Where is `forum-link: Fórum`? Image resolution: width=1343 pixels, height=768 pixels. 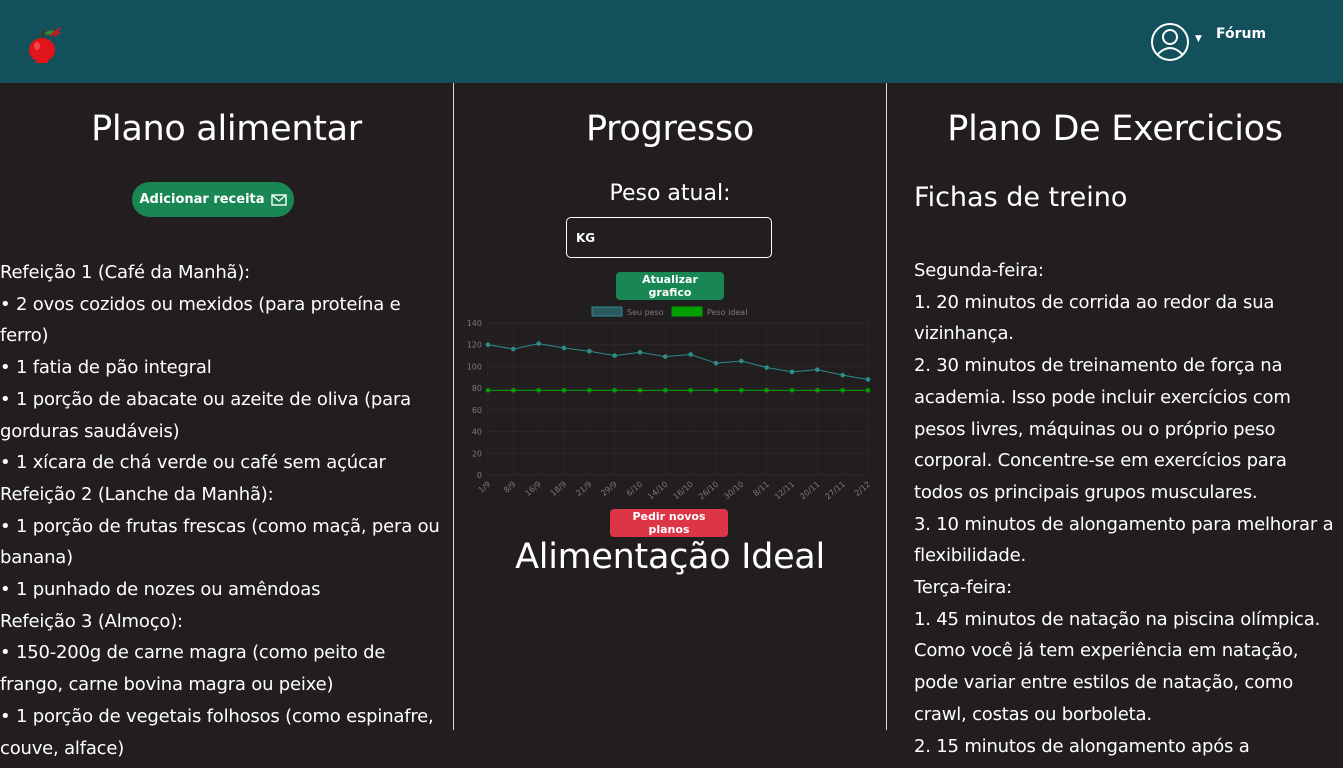 forum-link: Fórum is located at coordinates (1241, 34).